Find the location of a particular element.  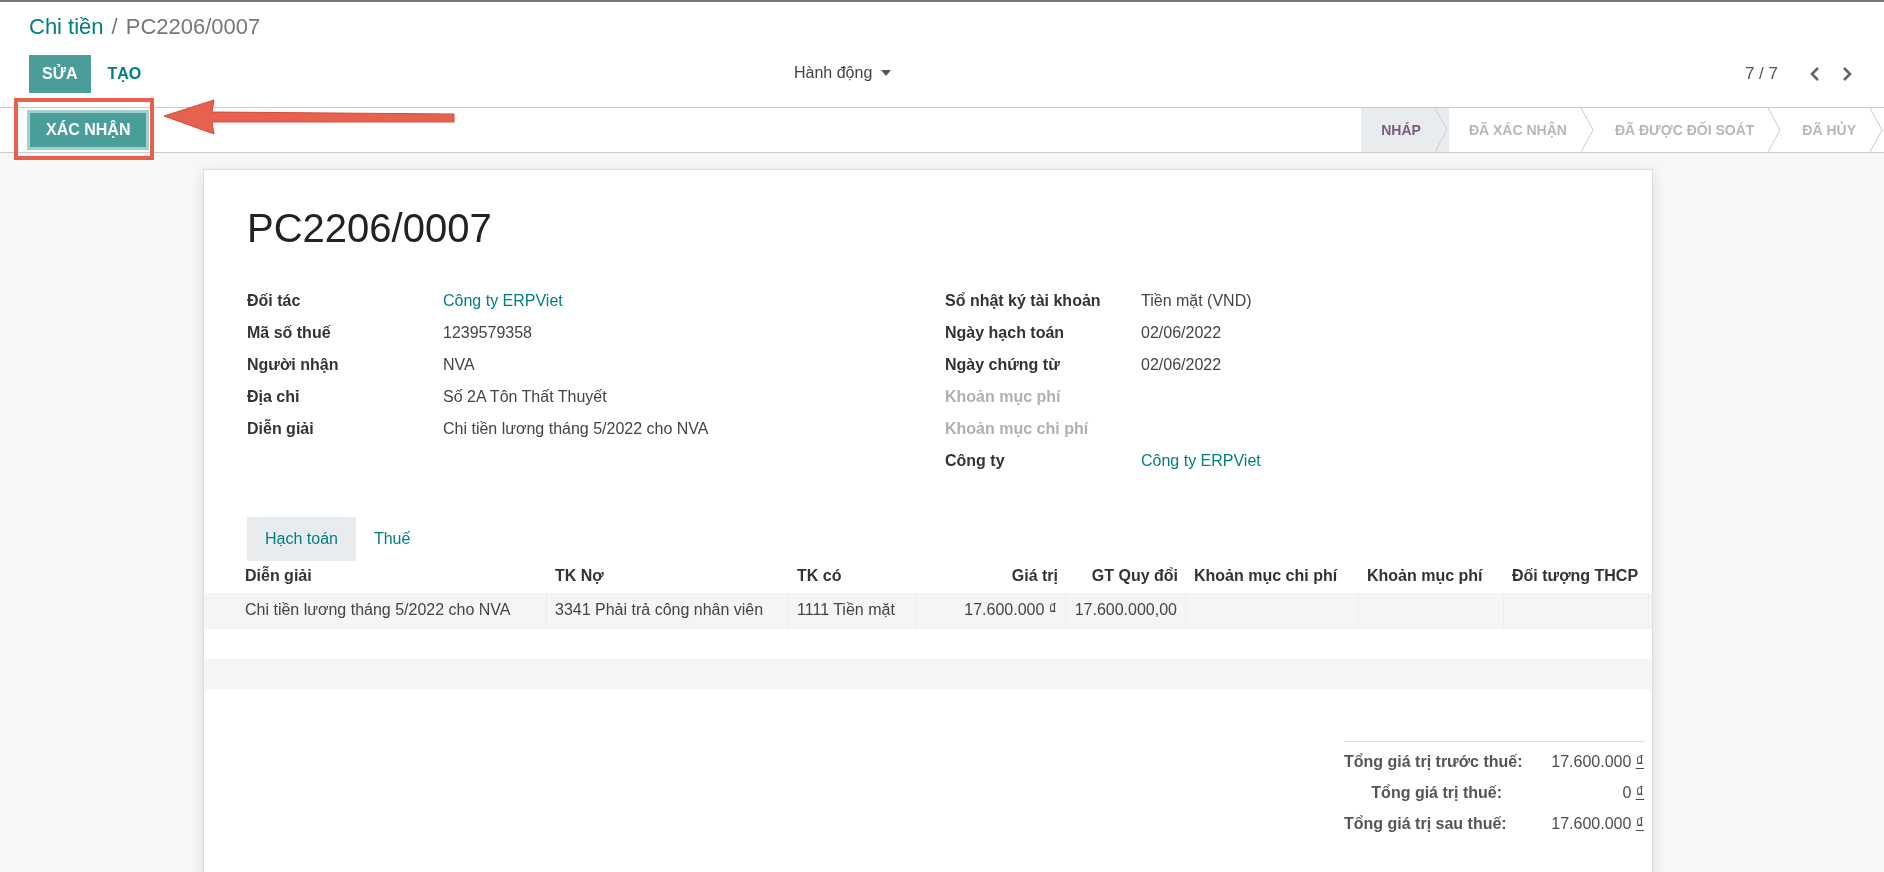

field-label: Mã số thuế is located at coordinates (289, 333).